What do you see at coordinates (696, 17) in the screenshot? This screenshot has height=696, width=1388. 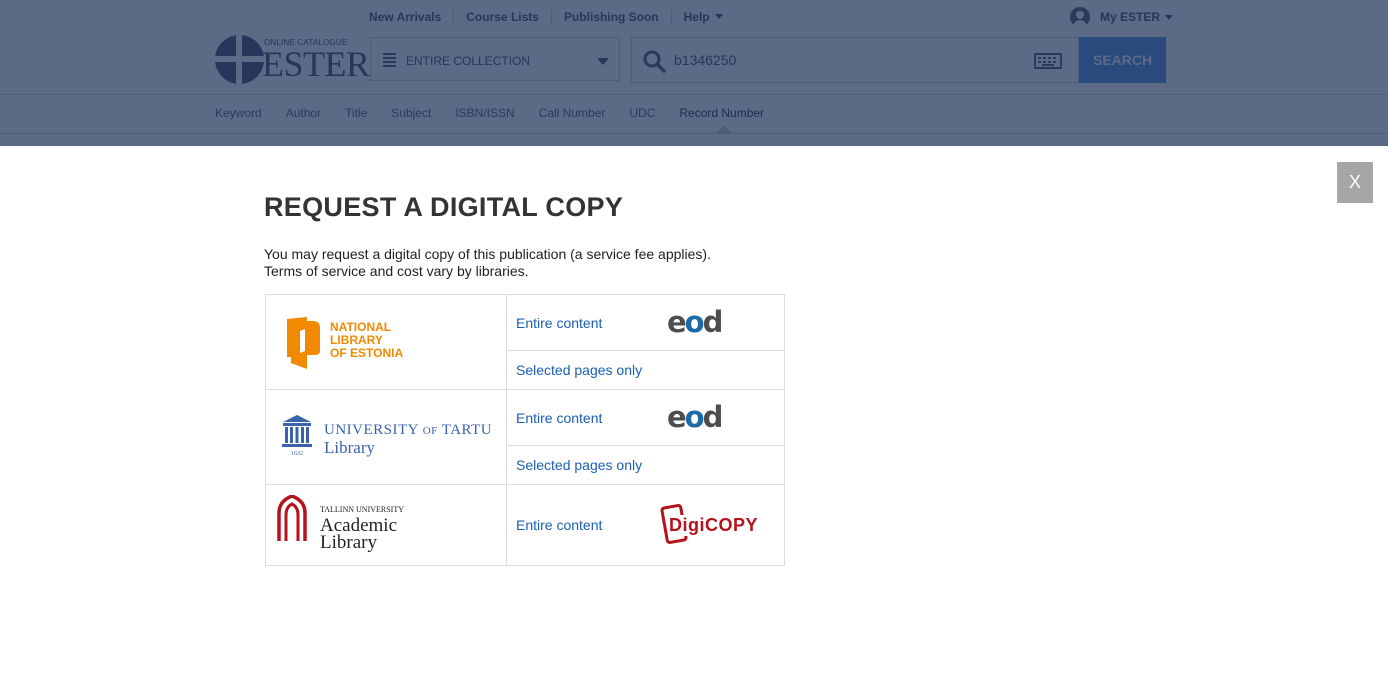 I see `nav-help-label: Help` at bounding box center [696, 17].